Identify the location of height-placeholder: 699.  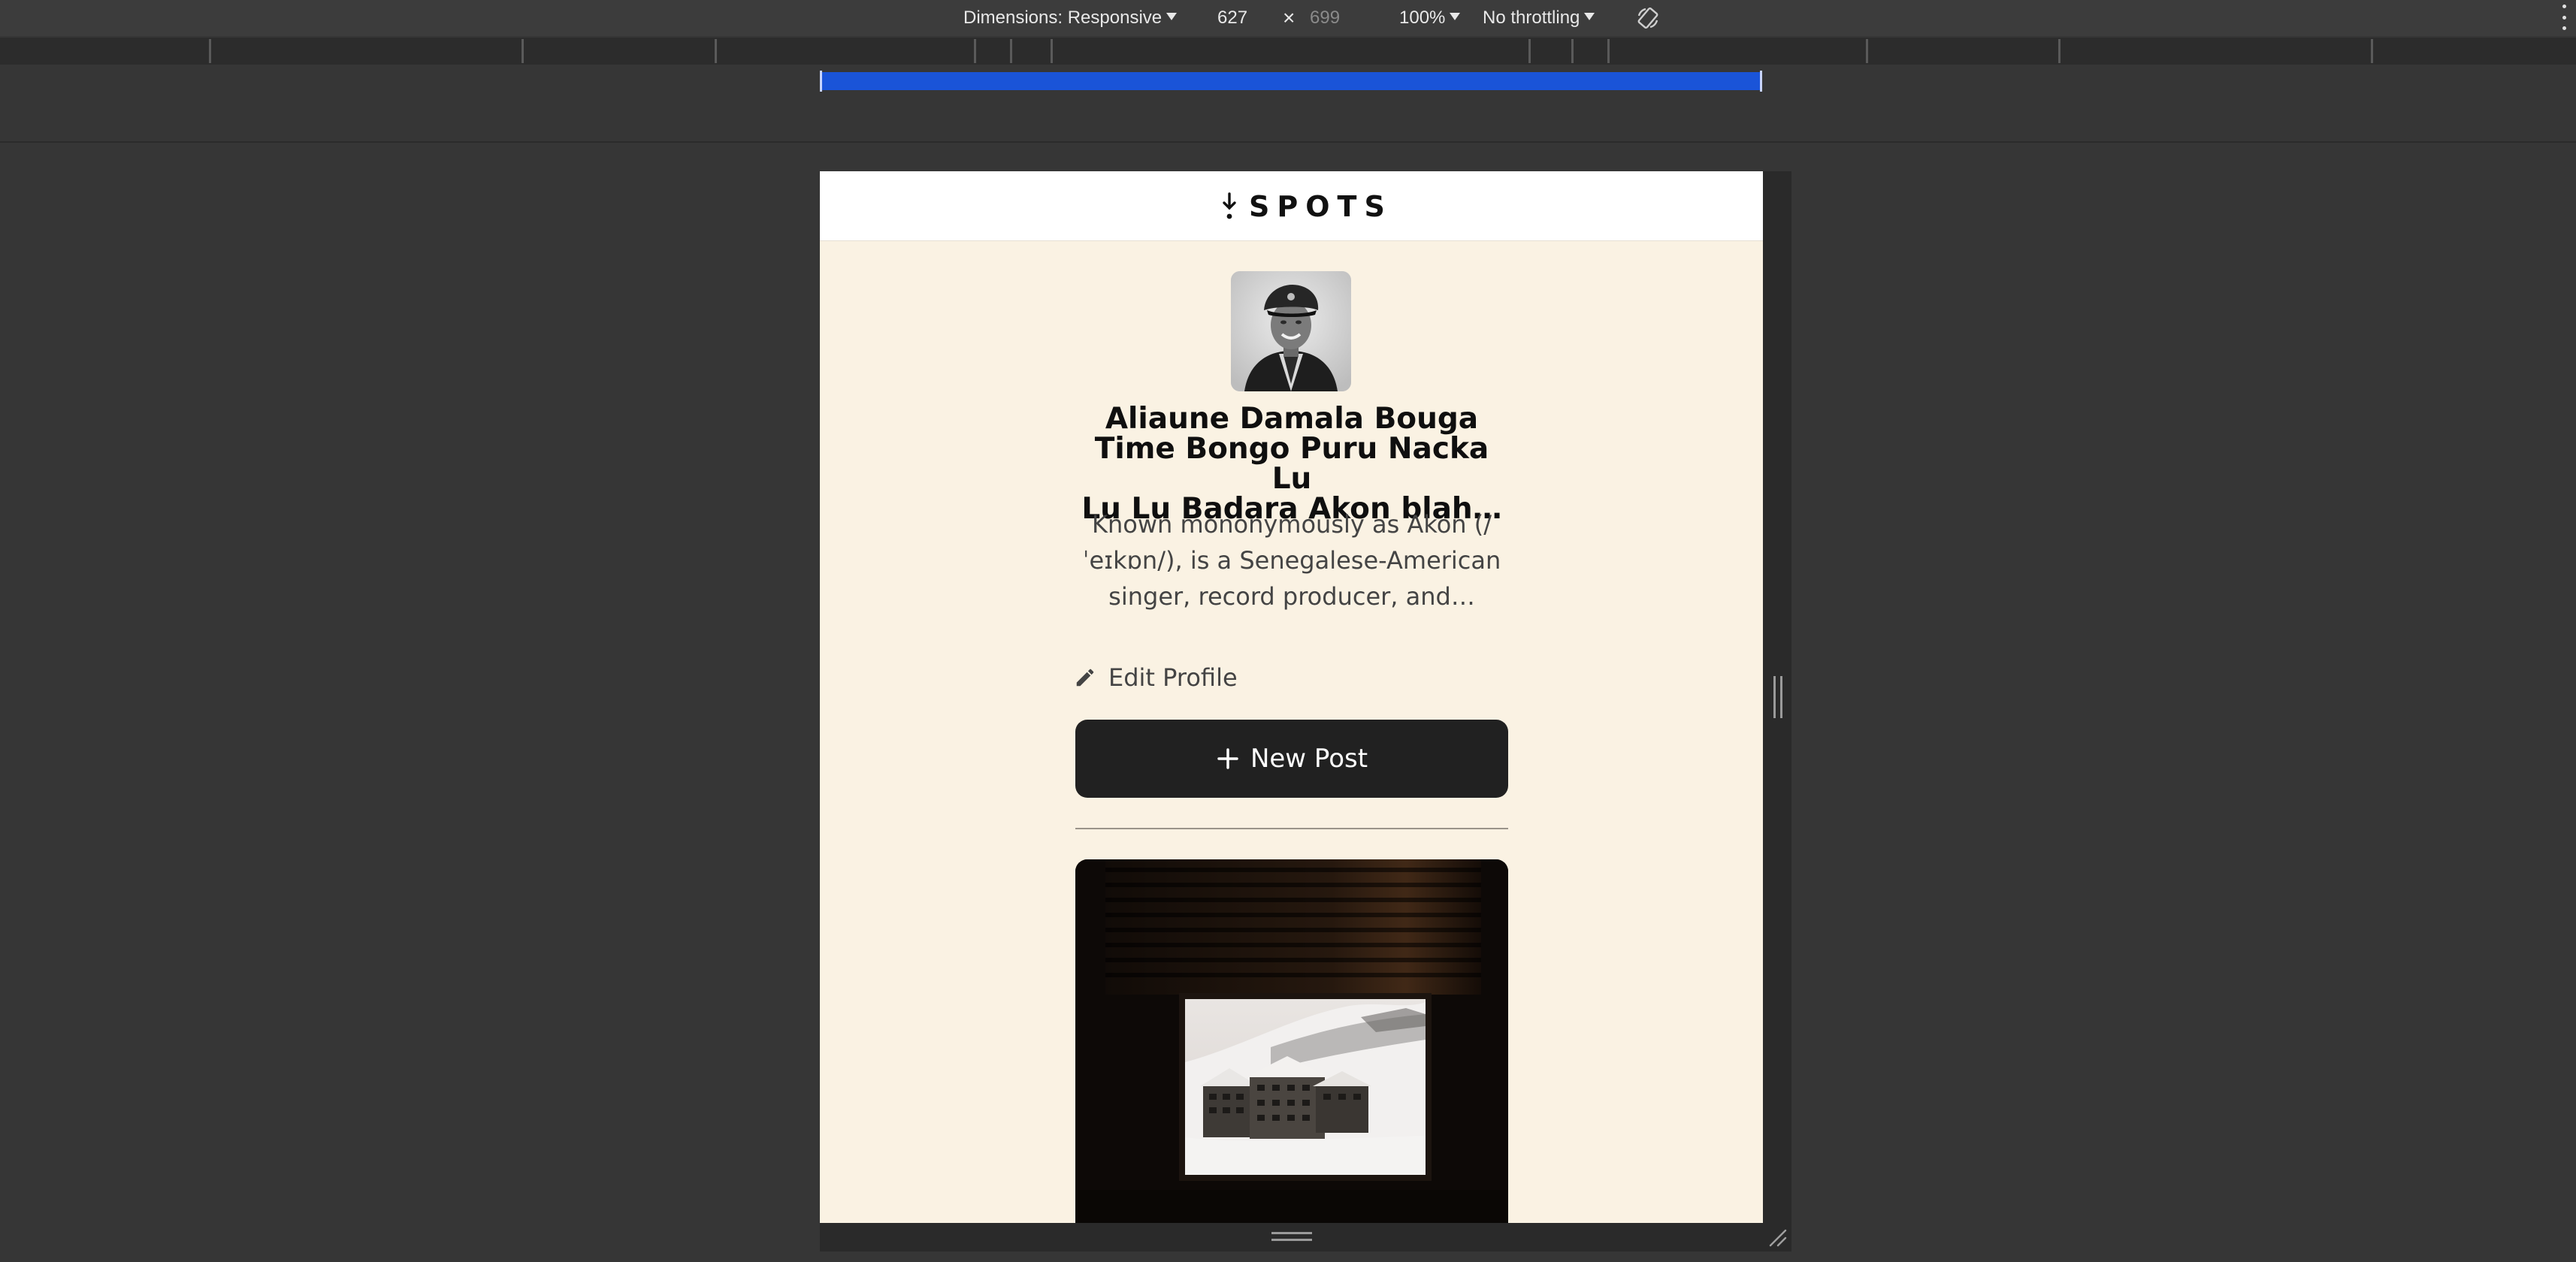
(1326, 18).